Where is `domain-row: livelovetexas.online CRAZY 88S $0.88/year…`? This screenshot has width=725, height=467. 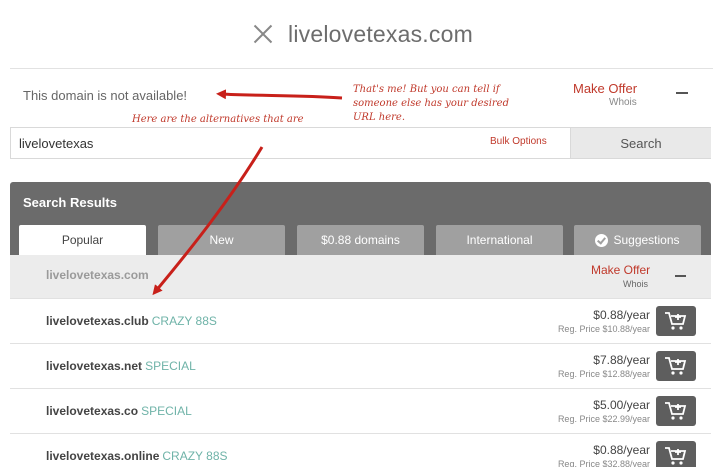 domain-row: livelovetexas.online CRAZY 88S $0.88/year… is located at coordinates (360, 450).